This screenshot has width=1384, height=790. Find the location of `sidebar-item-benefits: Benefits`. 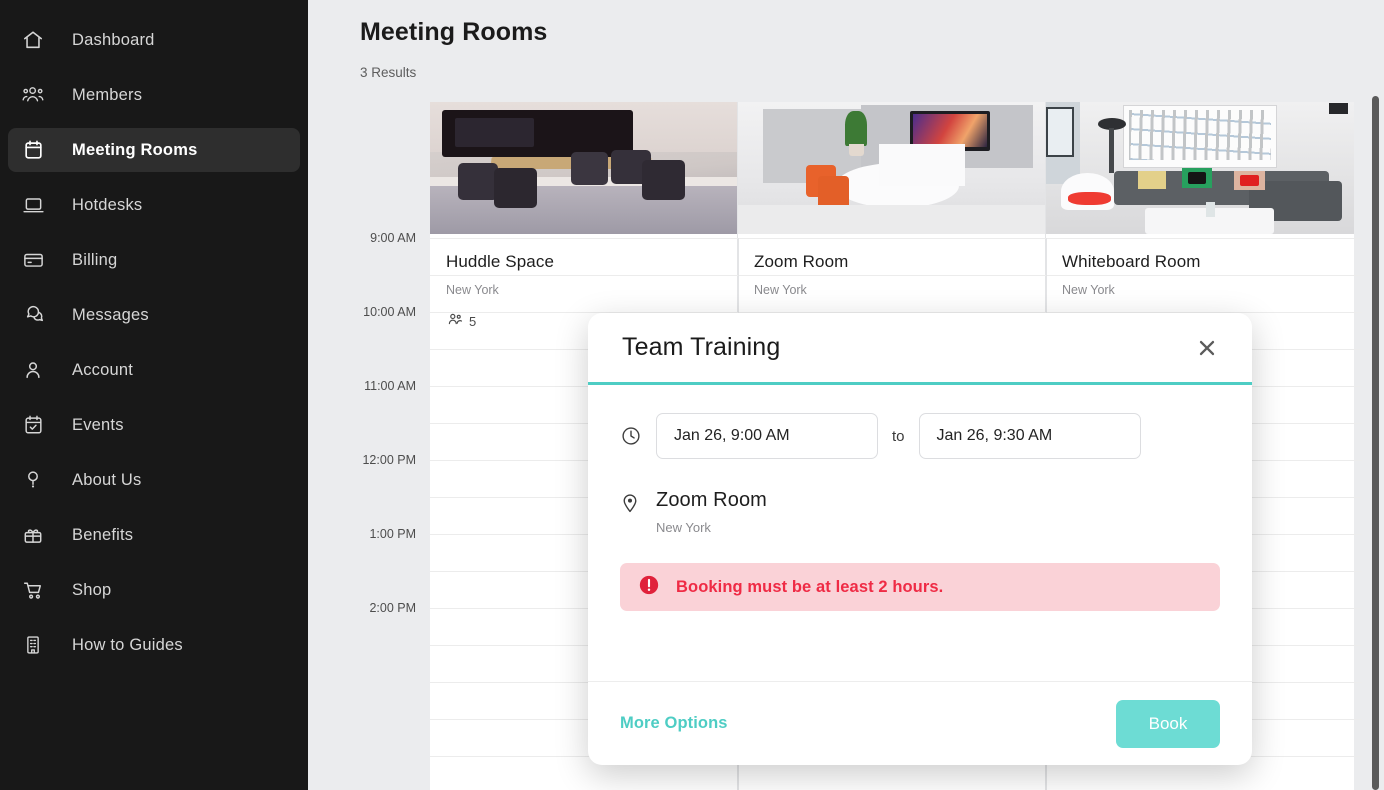

sidebar-item-benefits: Benefits is located at coordinates (154, 535).